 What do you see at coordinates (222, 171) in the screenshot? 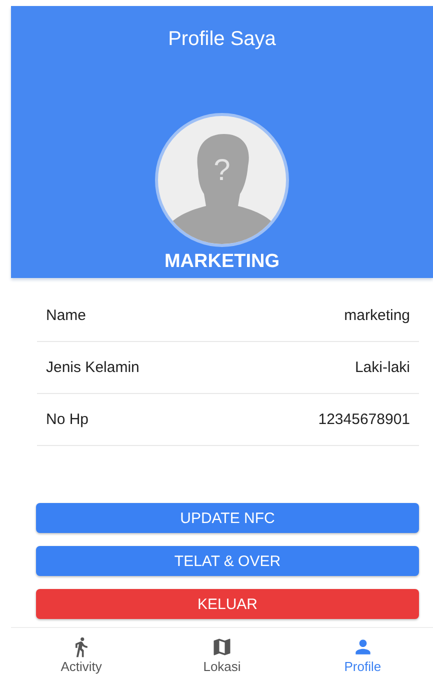
I see `question-mark: ?` at bounding box center [222, 171].